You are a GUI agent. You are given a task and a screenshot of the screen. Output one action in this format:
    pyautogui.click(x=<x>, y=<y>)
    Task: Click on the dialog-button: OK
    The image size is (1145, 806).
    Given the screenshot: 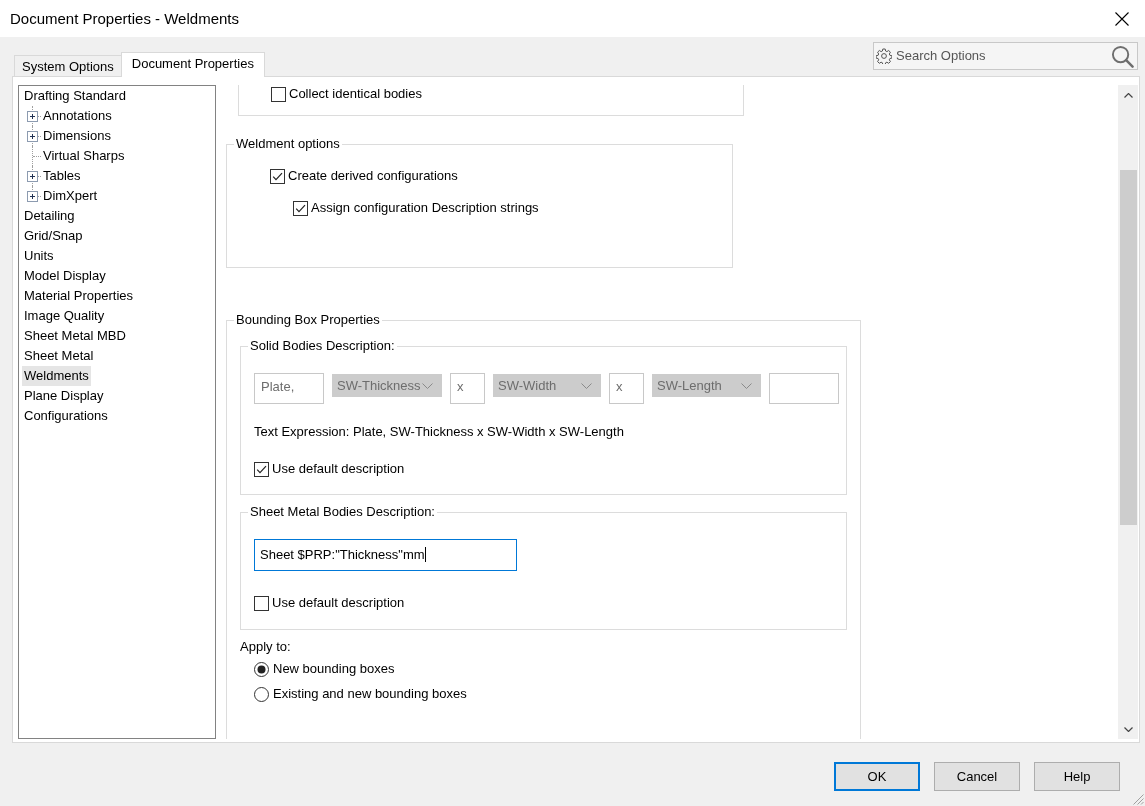 What is the action you would take?
    pyautogui.click(x=877, y=776)
    